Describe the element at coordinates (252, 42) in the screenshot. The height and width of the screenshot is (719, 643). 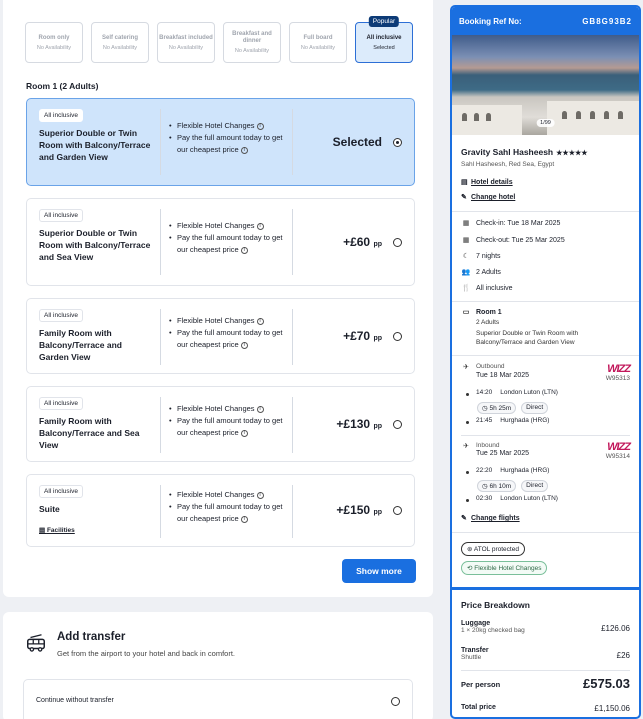
I see `board-breakfast-dinner: Breakfast and dinner No Availability` at that location.